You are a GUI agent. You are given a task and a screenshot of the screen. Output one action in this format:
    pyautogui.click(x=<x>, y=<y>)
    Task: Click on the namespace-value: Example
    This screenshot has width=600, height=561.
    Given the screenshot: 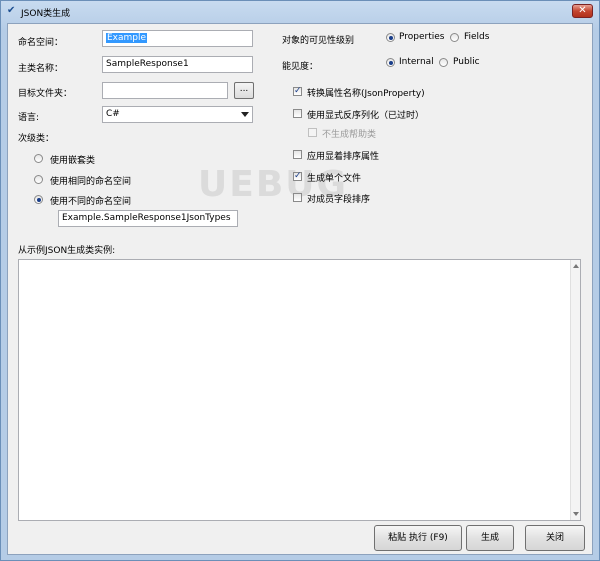 What is the action you would take?
    pyautogui.click(x=127, y=38)
    